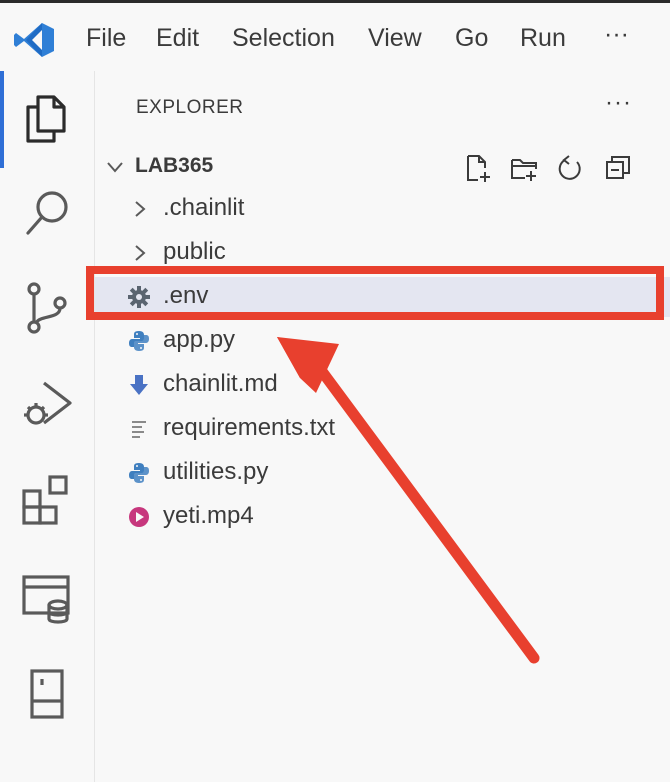 The width and height of the screenshot is (670, 782). What do you see at coordinates (47, 500) in the screenshot?
I see `extensions-icon` at bounding box center [47, 500].